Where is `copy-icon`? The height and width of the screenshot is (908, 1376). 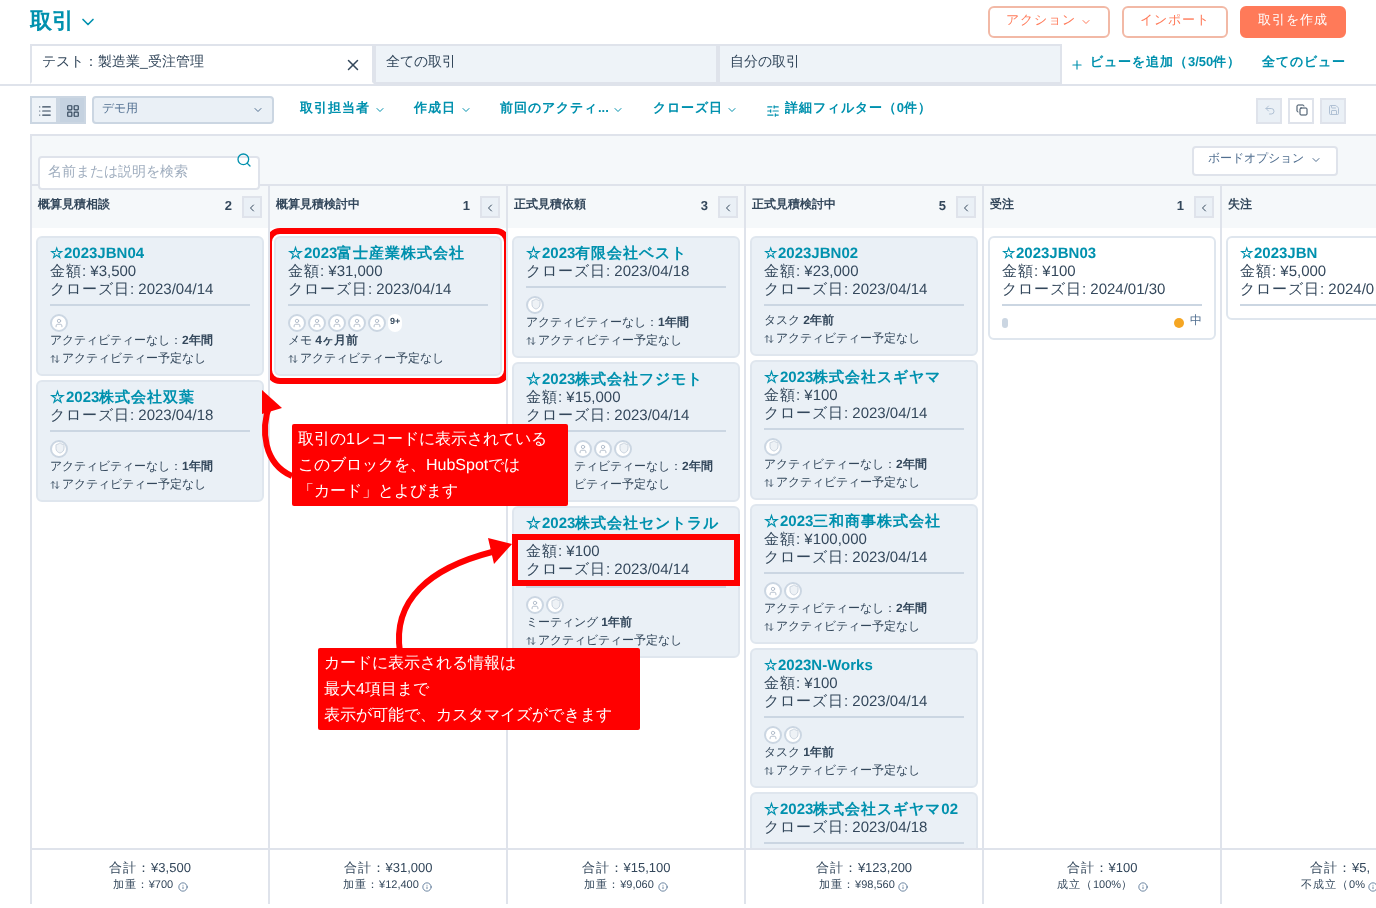 copy-icon is located at coordinates (1301, 110).